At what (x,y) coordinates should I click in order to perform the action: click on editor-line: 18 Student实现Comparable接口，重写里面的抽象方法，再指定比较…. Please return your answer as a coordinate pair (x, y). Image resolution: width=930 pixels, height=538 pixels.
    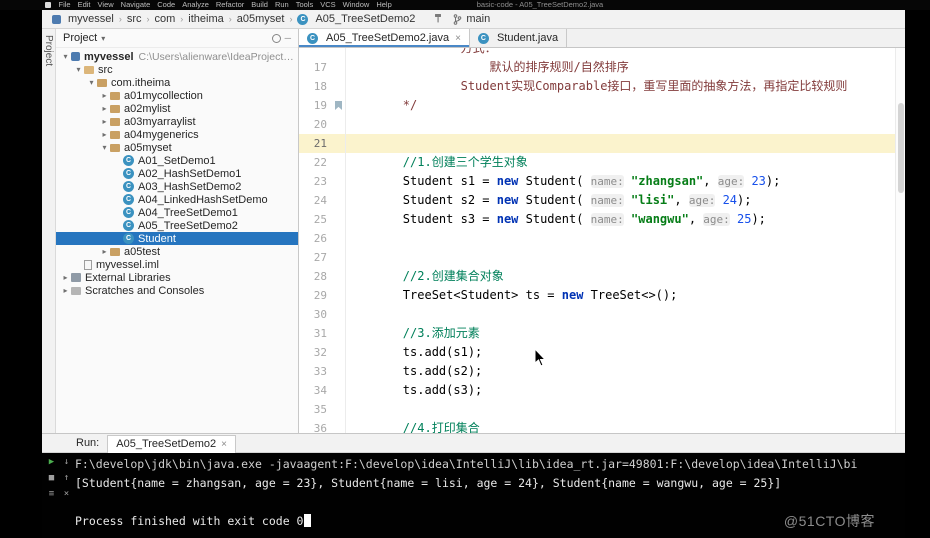
    Looking at the image, I should click on (597, 86).